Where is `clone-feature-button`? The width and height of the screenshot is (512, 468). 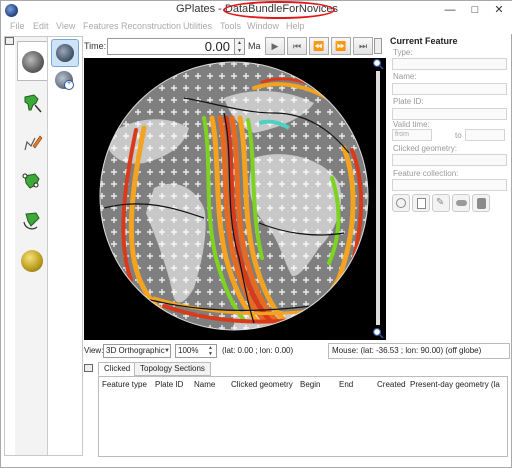
clone-feature-button is located at coordinates (461, 203).